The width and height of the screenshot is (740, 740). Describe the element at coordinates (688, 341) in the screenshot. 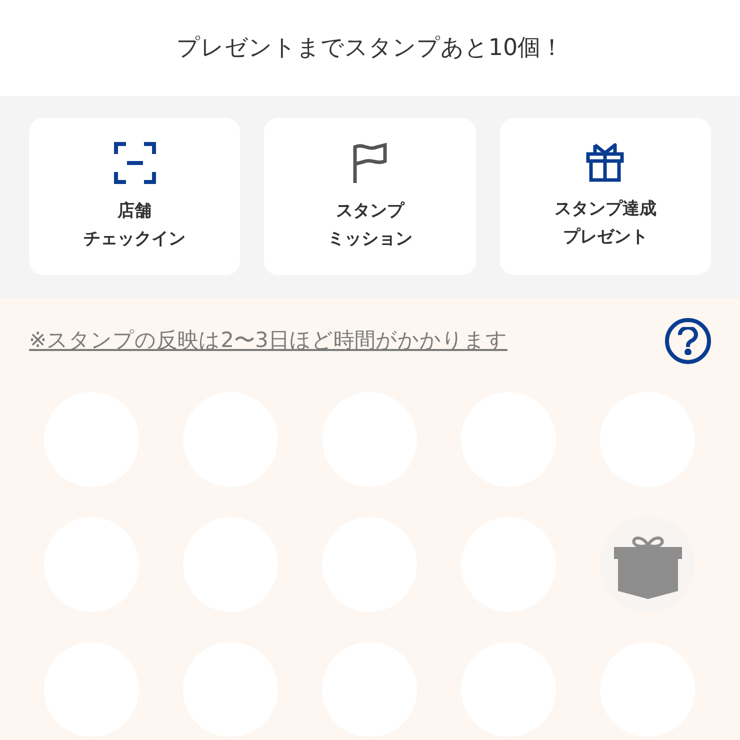

I see `help-icon` at that location.